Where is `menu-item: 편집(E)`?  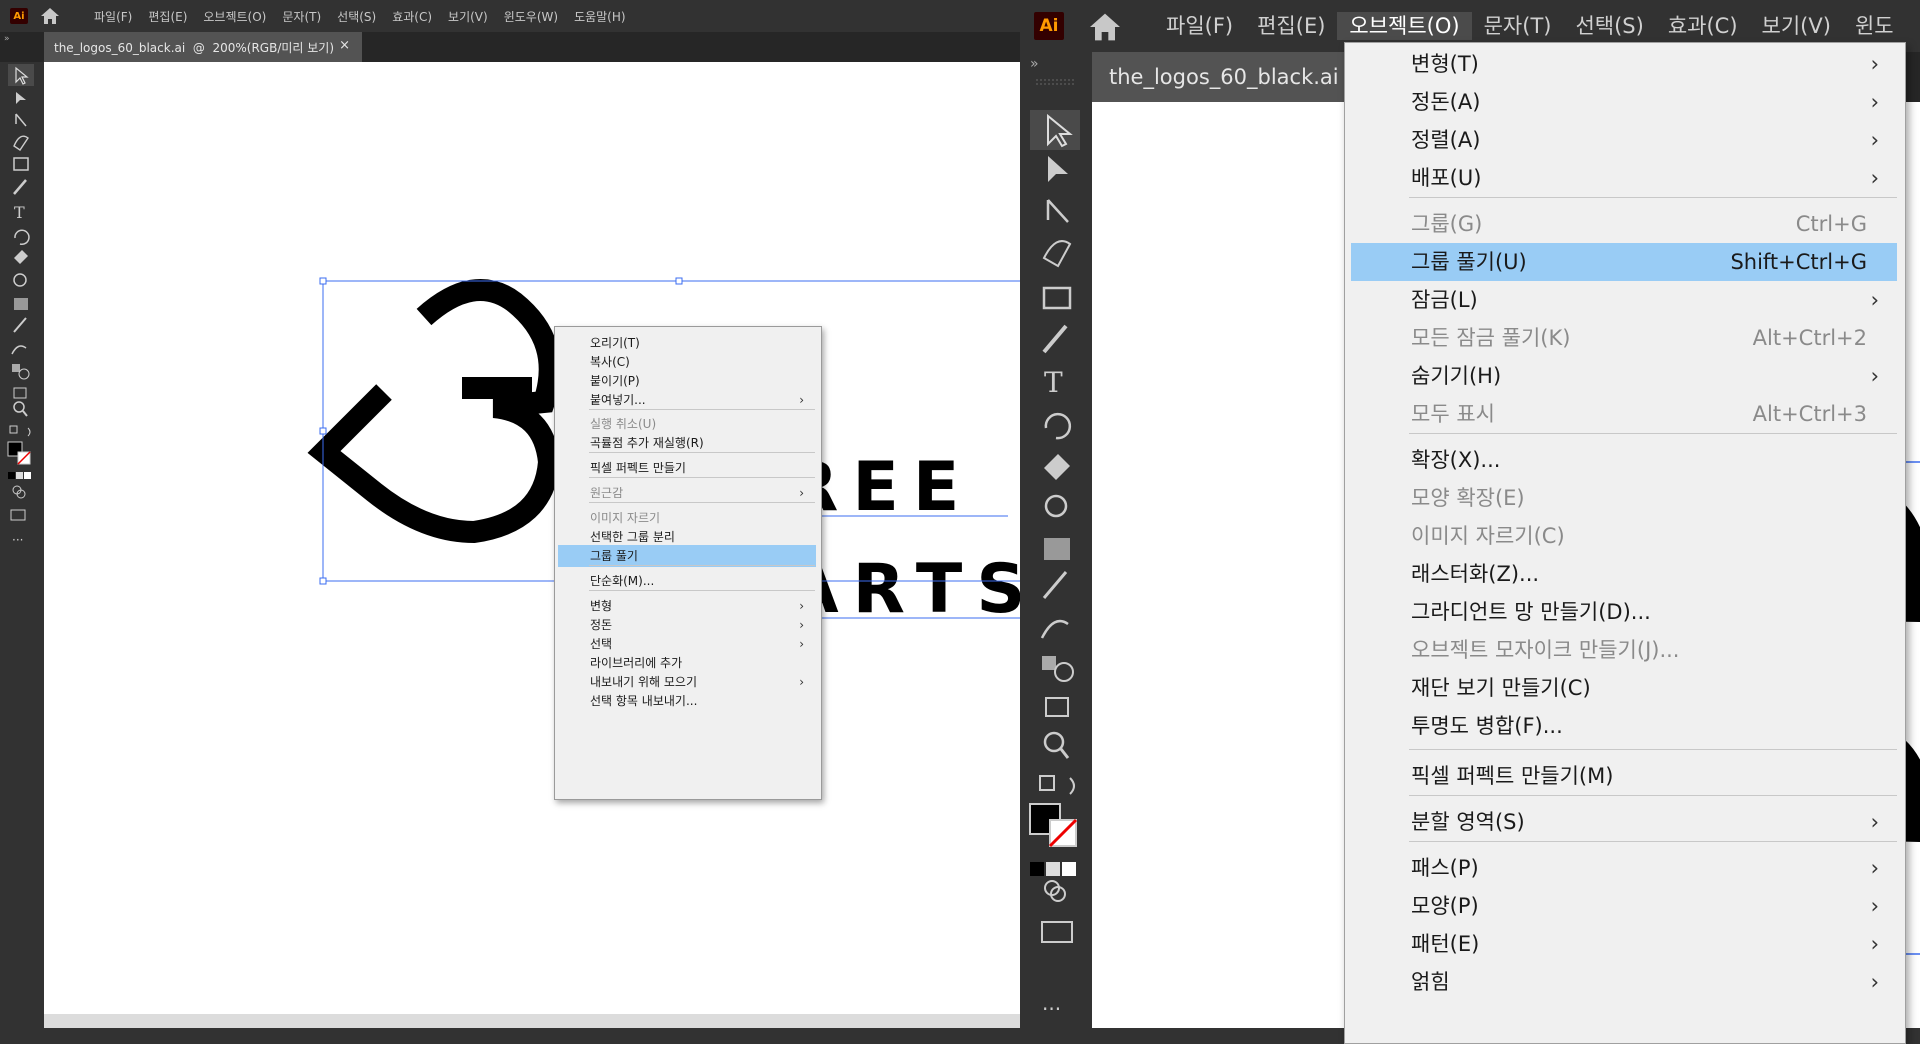 menu-item: 편집(E) is located at coordinates (167, 16).